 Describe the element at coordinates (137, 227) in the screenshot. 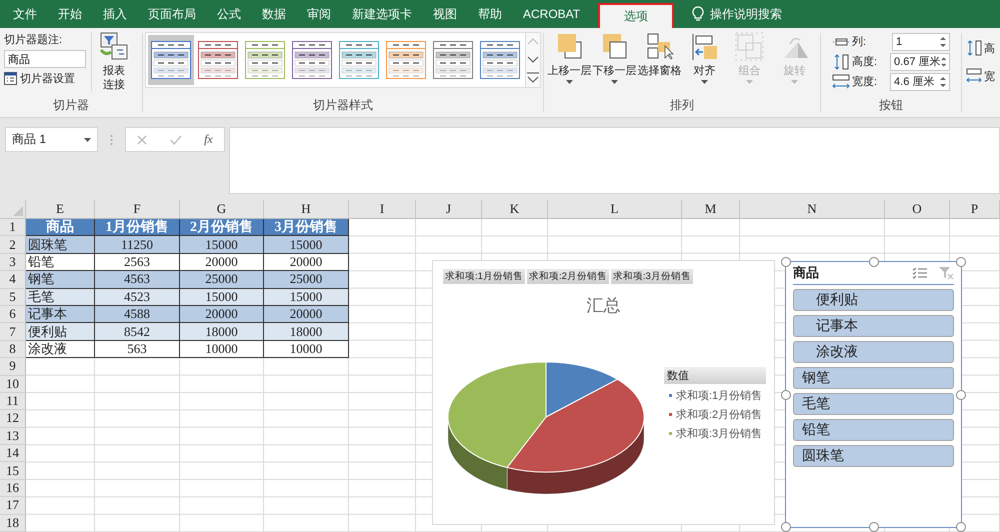

I see `table-header-cell: 1月份销售` at that location.